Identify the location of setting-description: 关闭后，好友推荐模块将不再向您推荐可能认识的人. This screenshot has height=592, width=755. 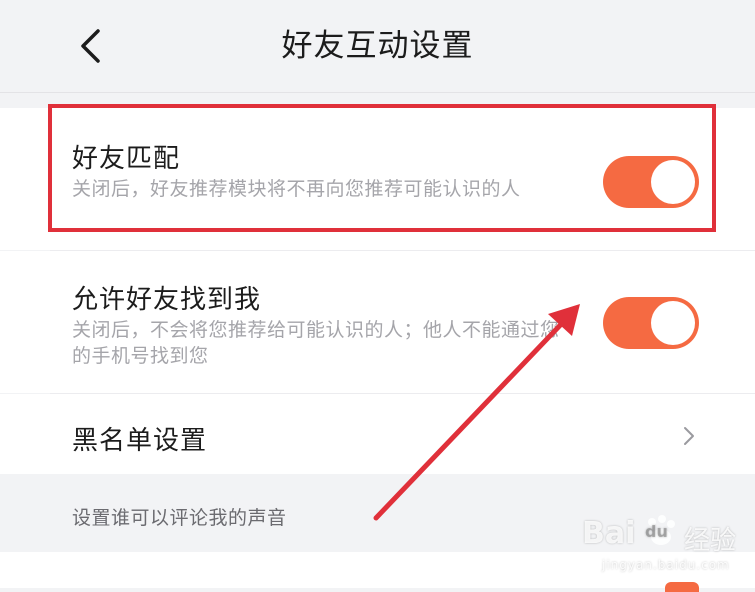
(296, 189).